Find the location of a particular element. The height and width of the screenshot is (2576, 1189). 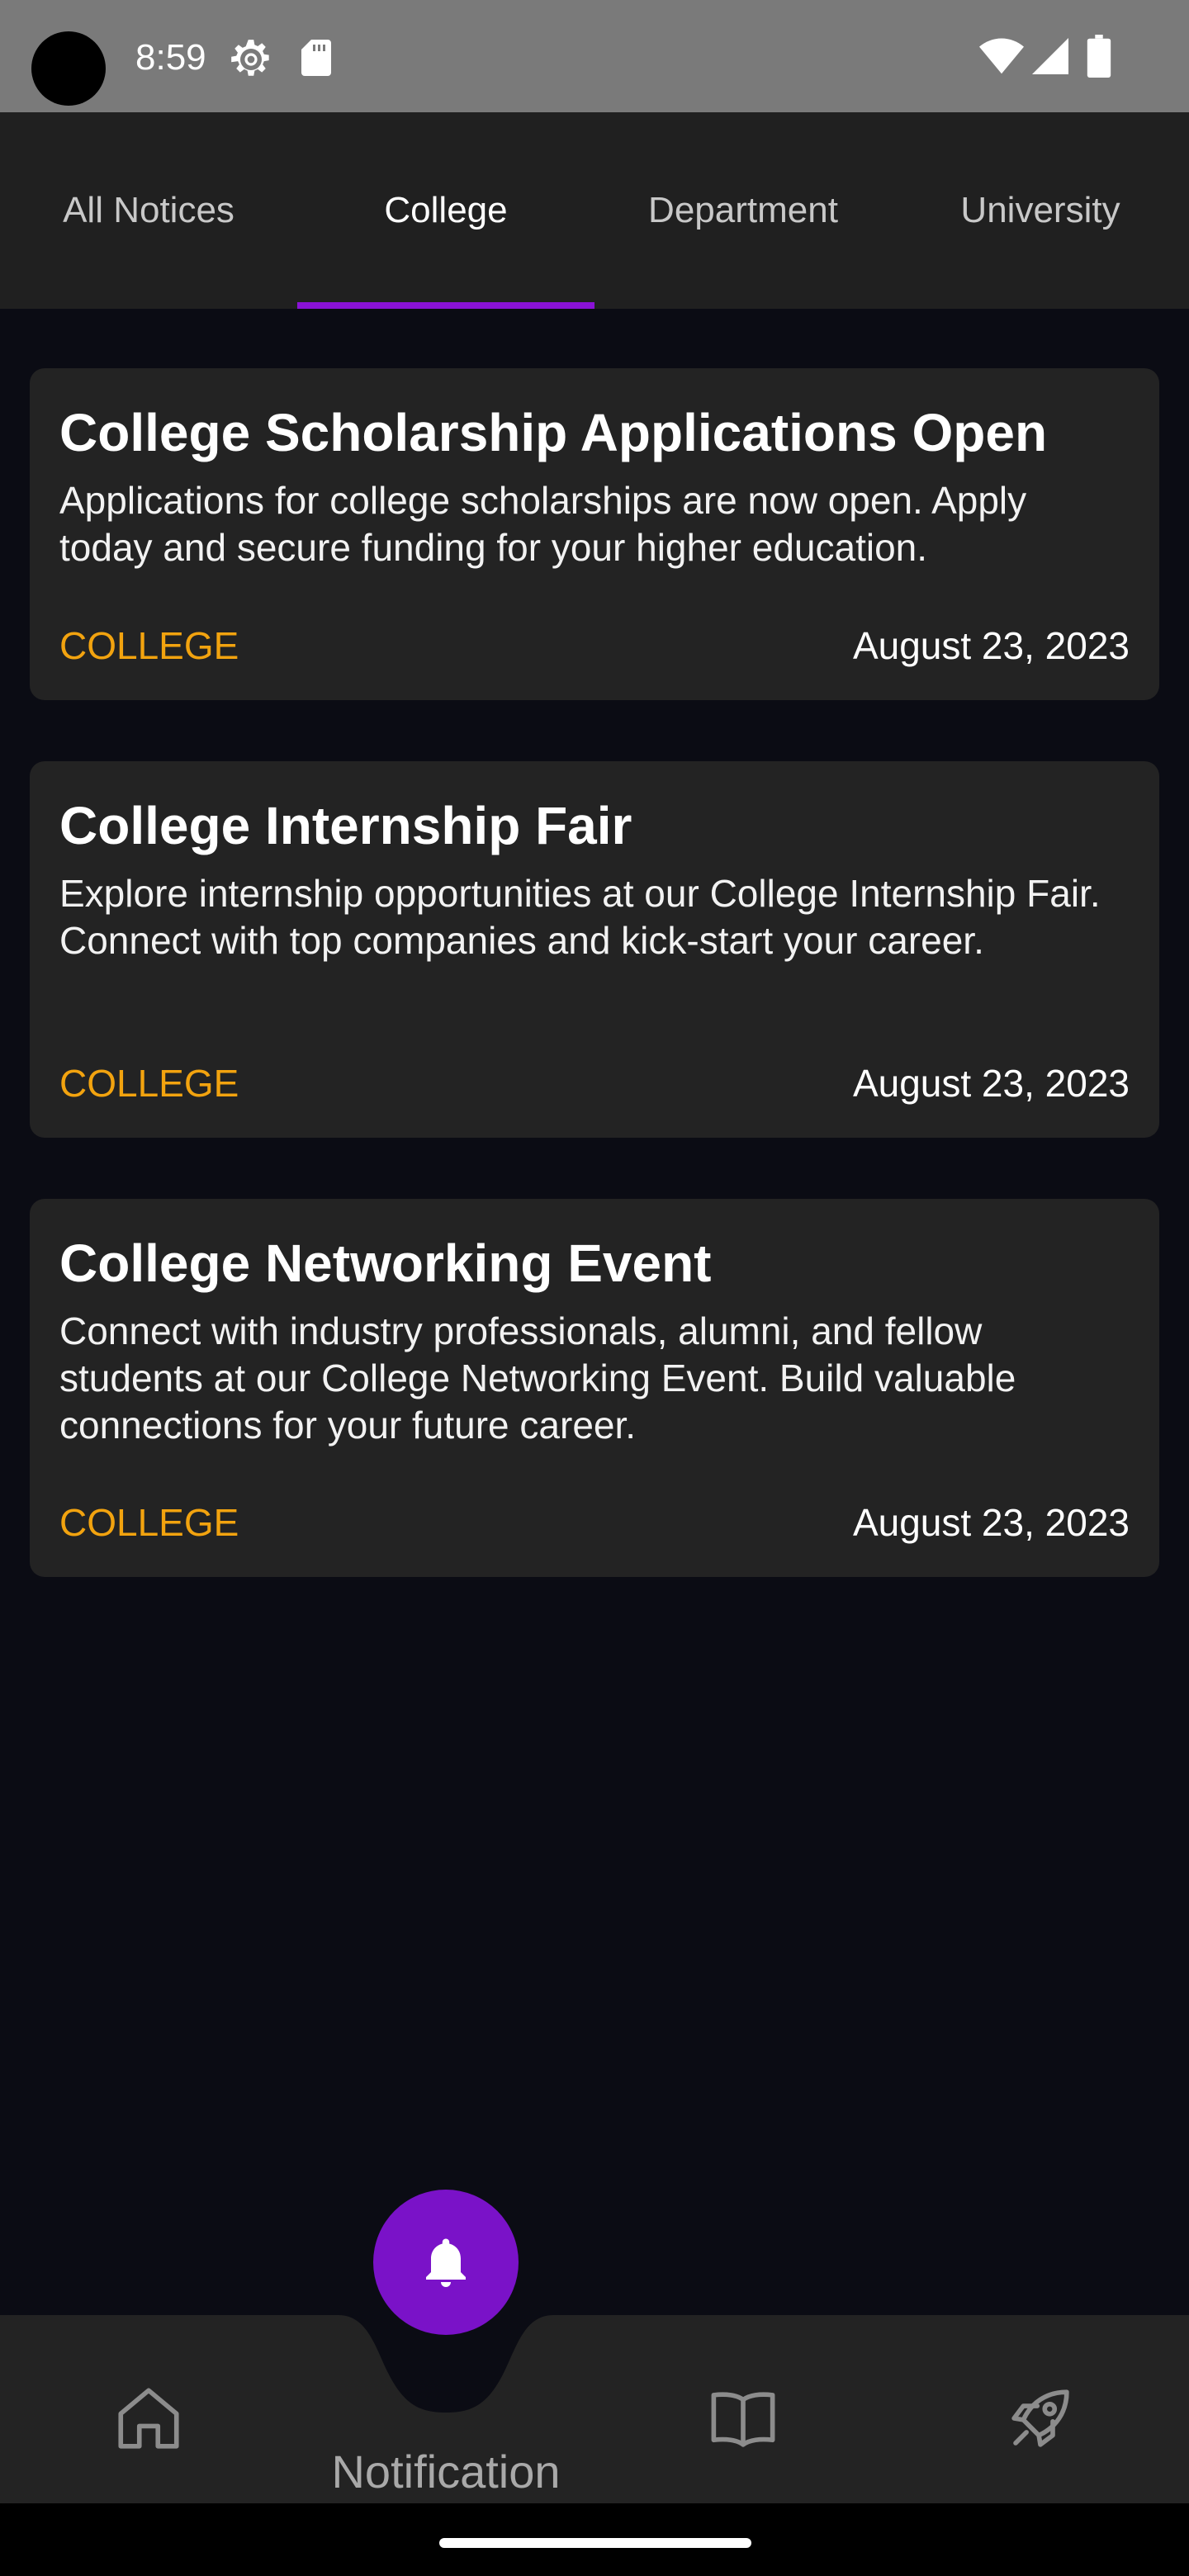

tab-college: College is located at coordinates (445, 210).